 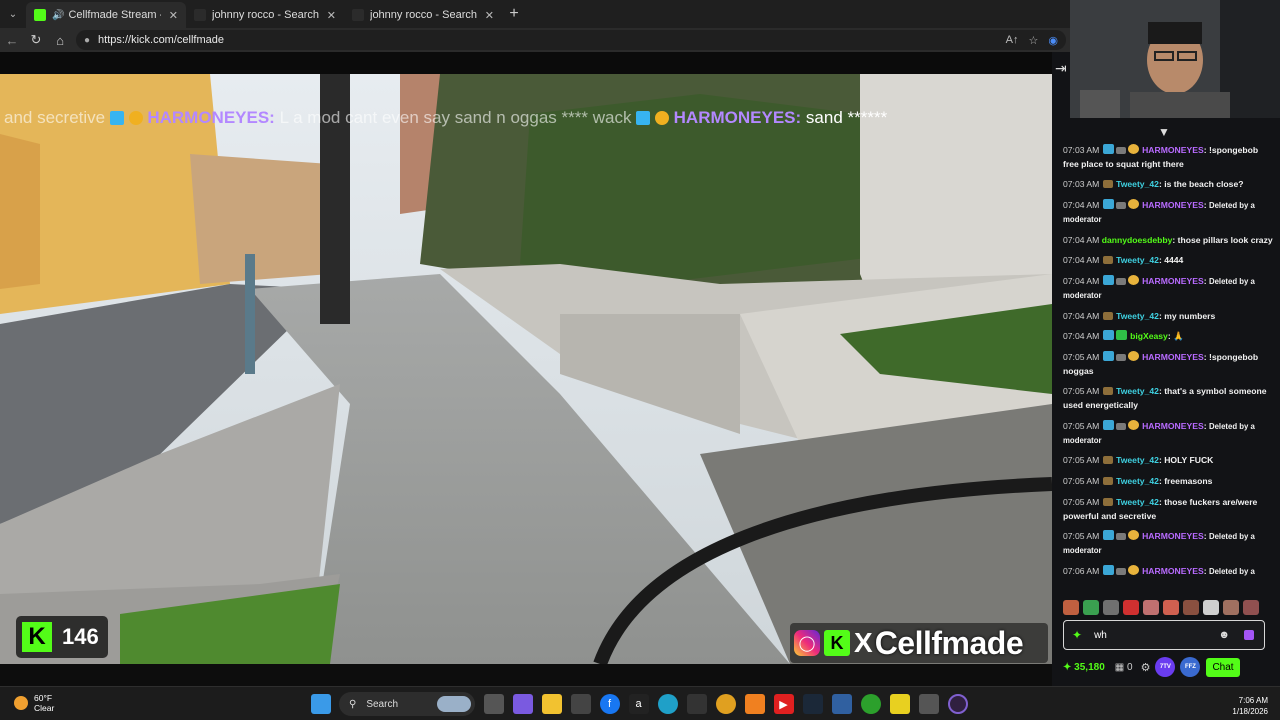 I want to click on emoji-icon: ☻, so click(x=1224, y=635).